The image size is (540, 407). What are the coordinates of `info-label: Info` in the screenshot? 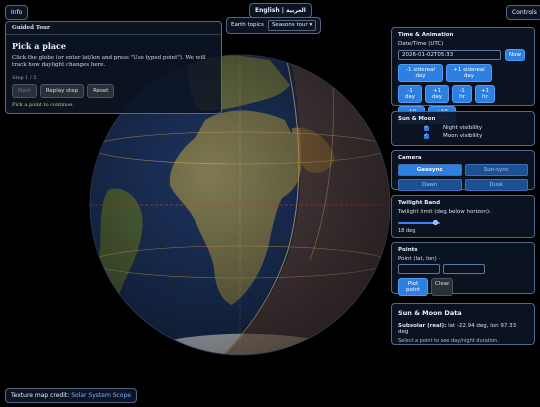 It's located at (17, 12).